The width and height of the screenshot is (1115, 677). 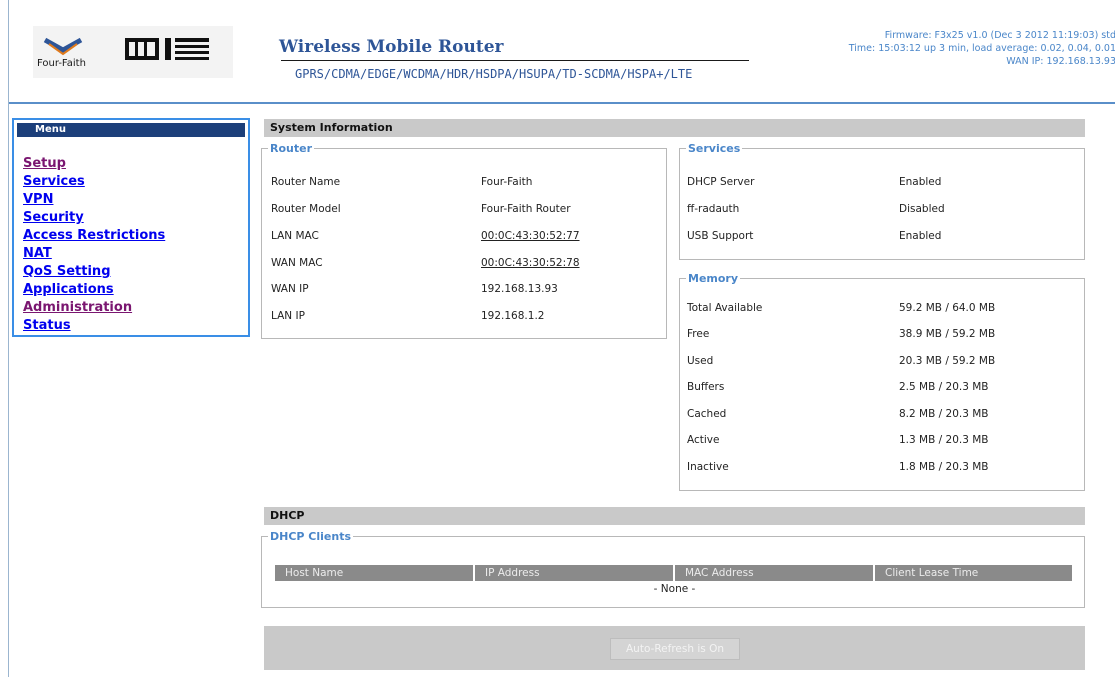 I want to click on menu-item-status: Status, so click(x=94, y=326).